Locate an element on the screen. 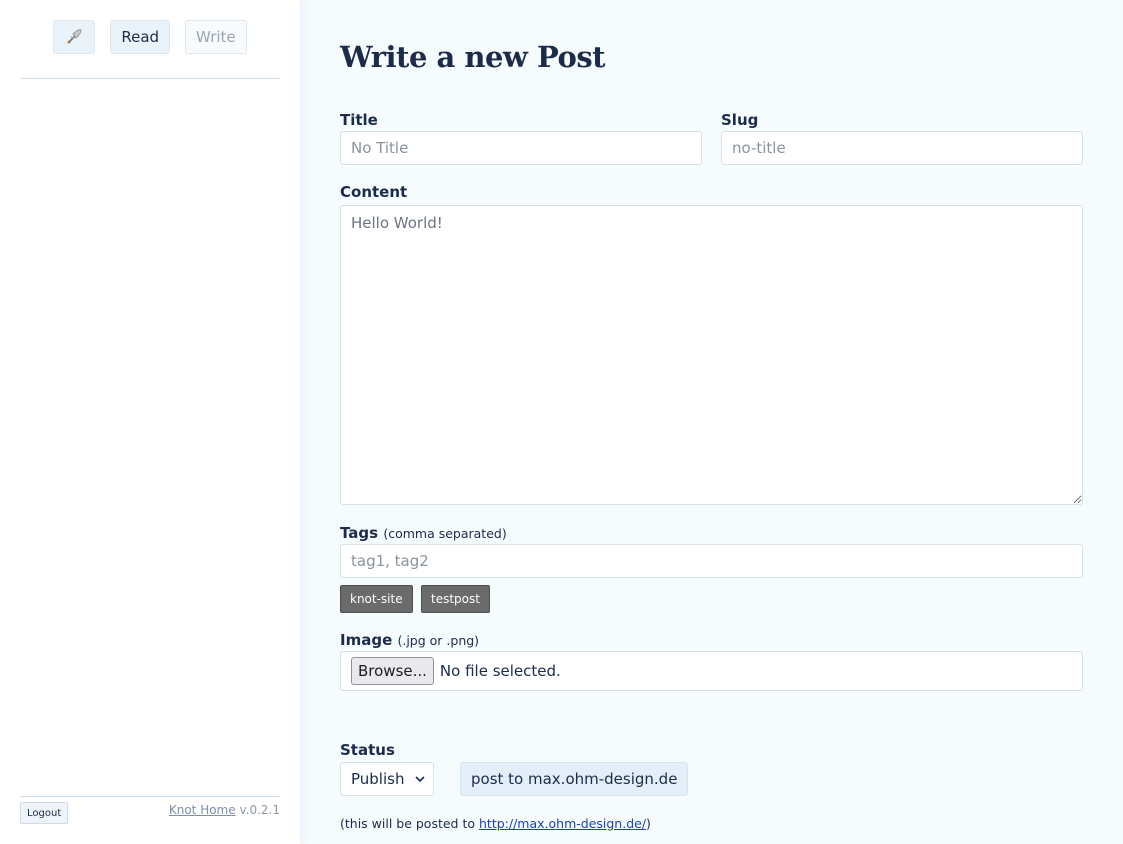 The height and width of the screenshot is (844, 1123). image-file-input: Browse... No file selected. is located at coordinates (711, 671).